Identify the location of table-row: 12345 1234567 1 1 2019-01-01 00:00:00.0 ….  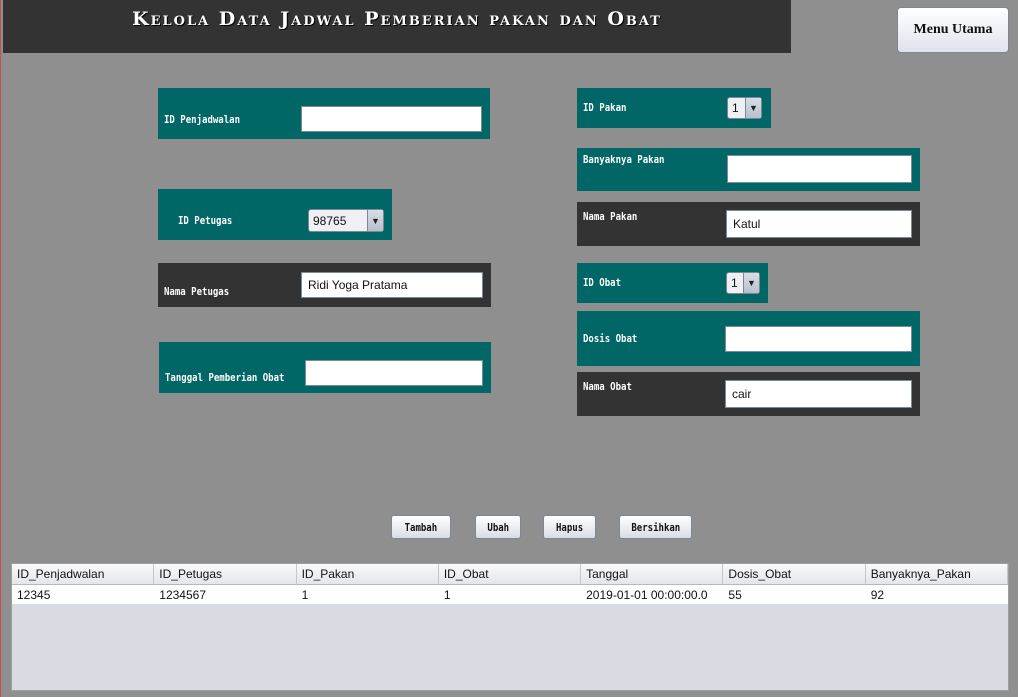
(510, 594).